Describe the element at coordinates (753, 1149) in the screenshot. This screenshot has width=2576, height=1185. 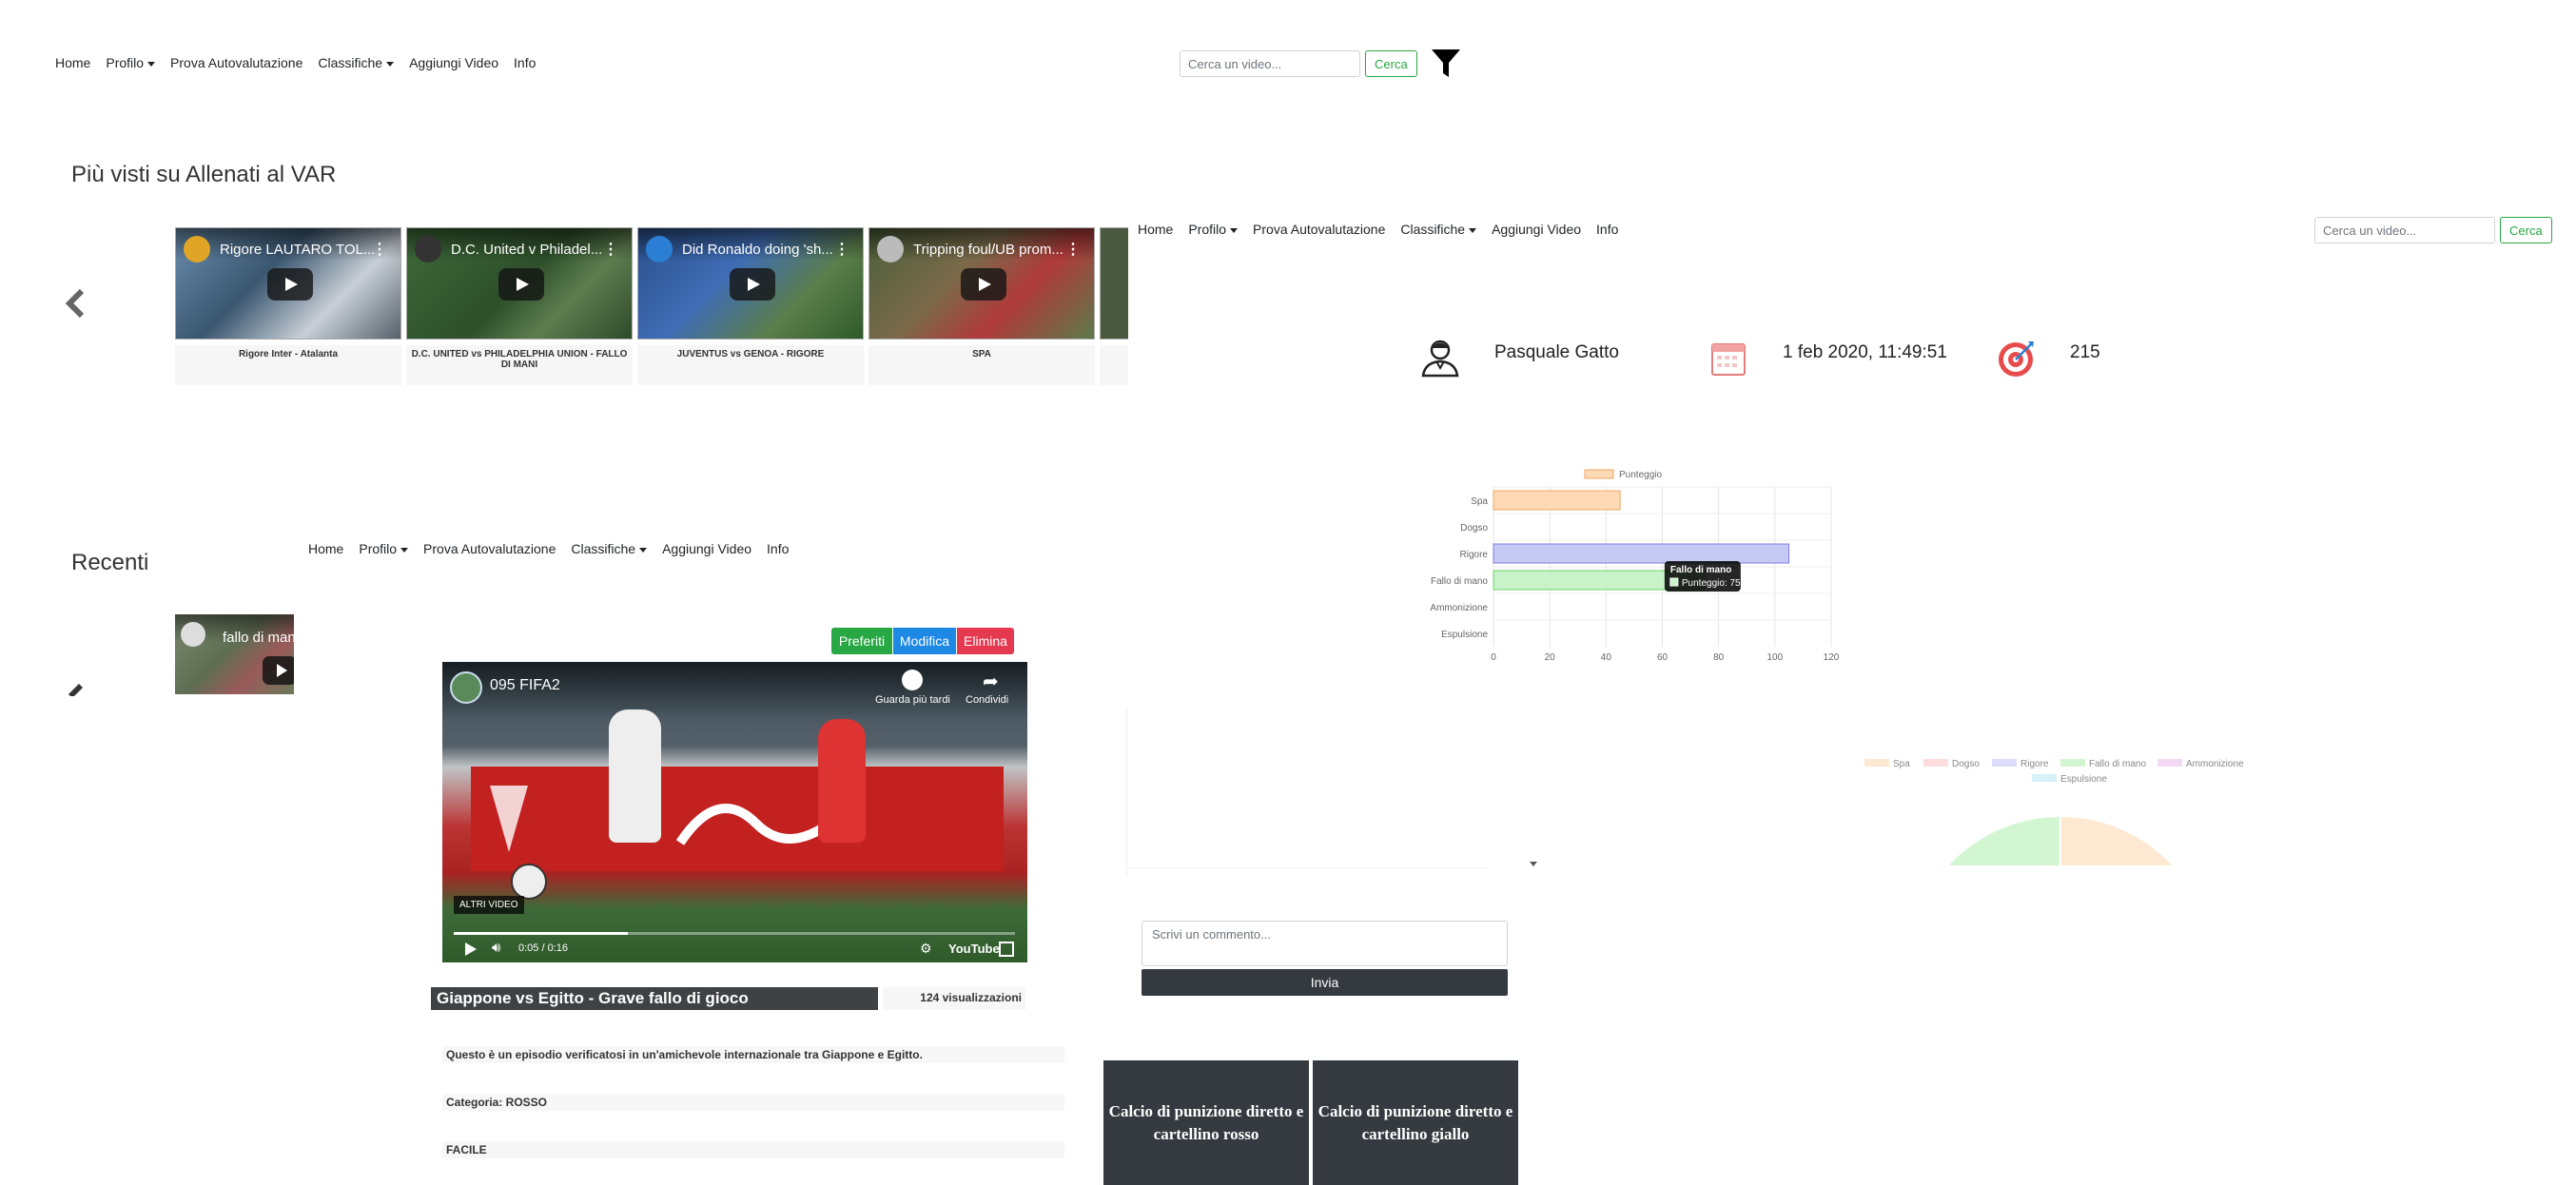
I see `video-difficulty: FACILE` at that location.